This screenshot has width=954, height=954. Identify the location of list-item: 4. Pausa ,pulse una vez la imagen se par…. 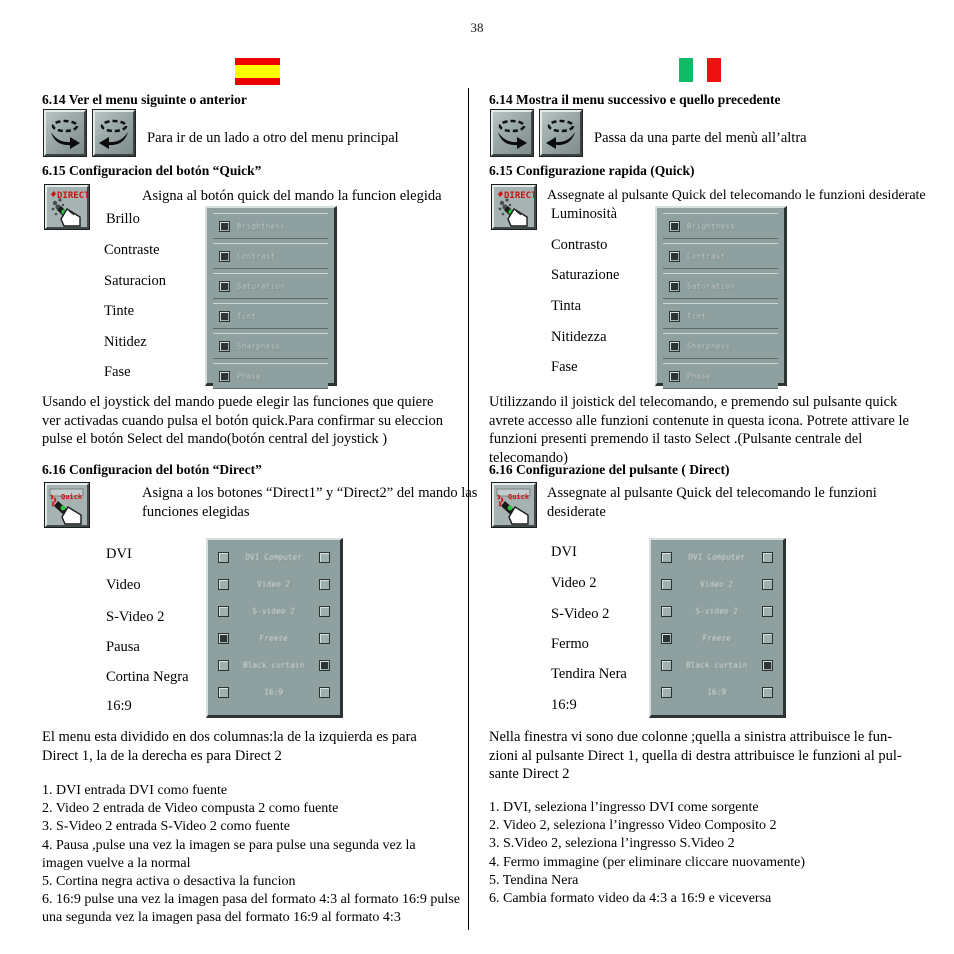
(229, 854).